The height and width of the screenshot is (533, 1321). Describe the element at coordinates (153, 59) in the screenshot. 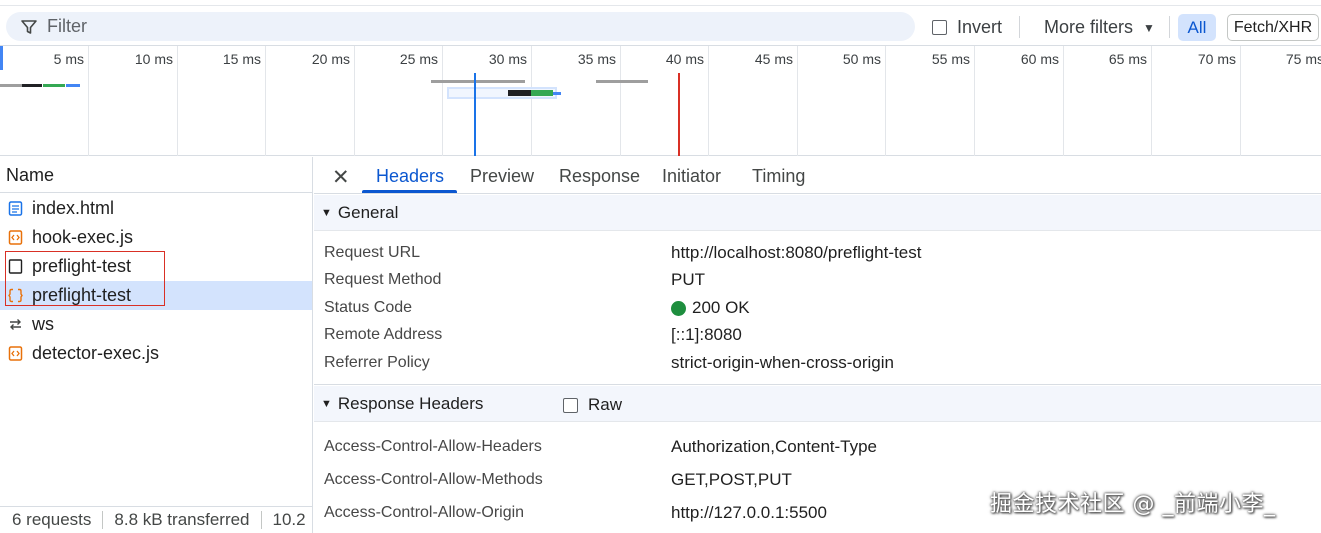

I see `timeline-tick-label: 10 ms` at that location.